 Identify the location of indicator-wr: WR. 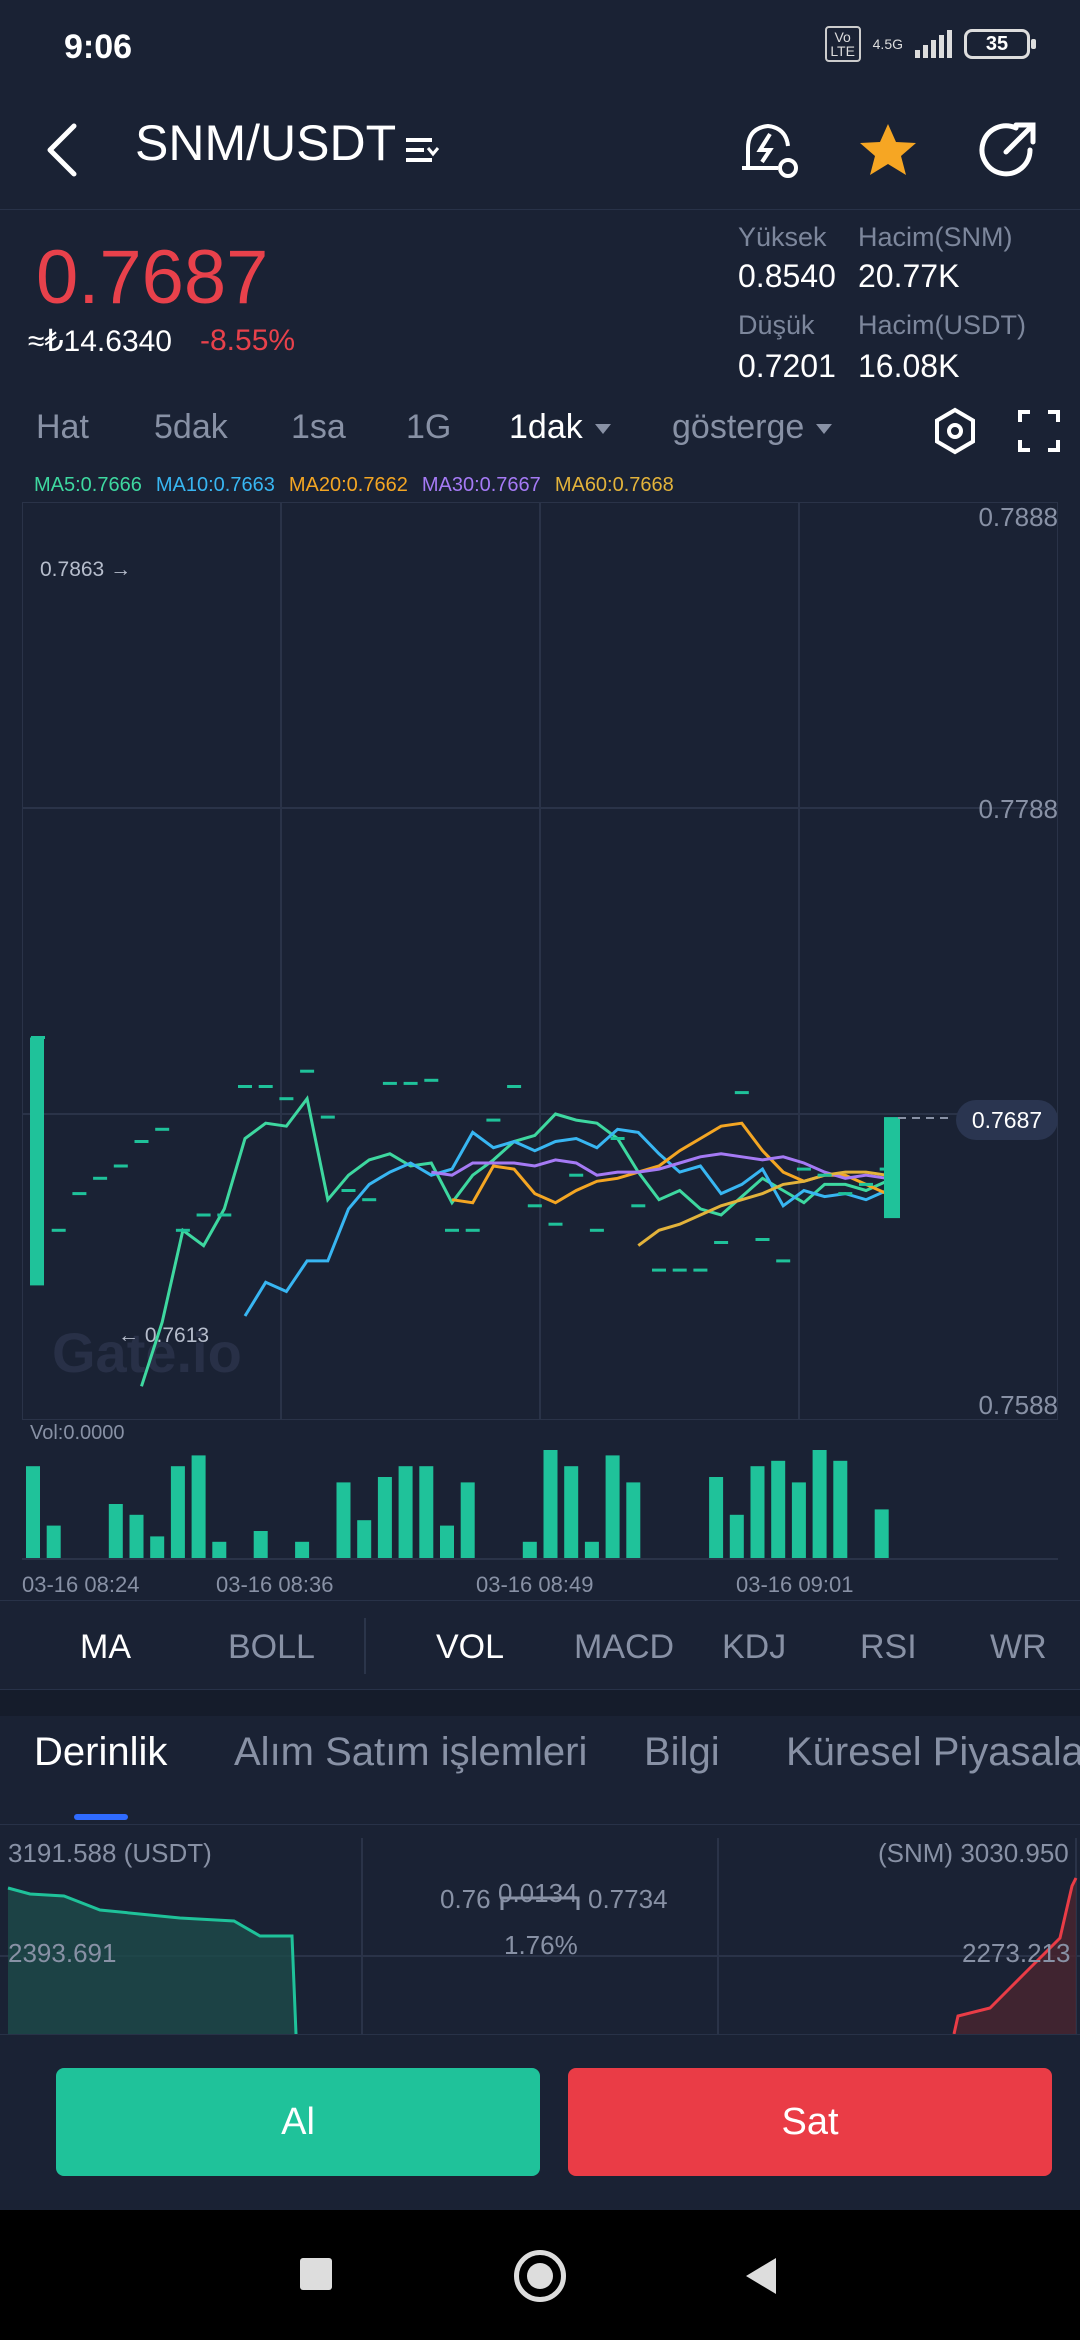
(1018, 1647).